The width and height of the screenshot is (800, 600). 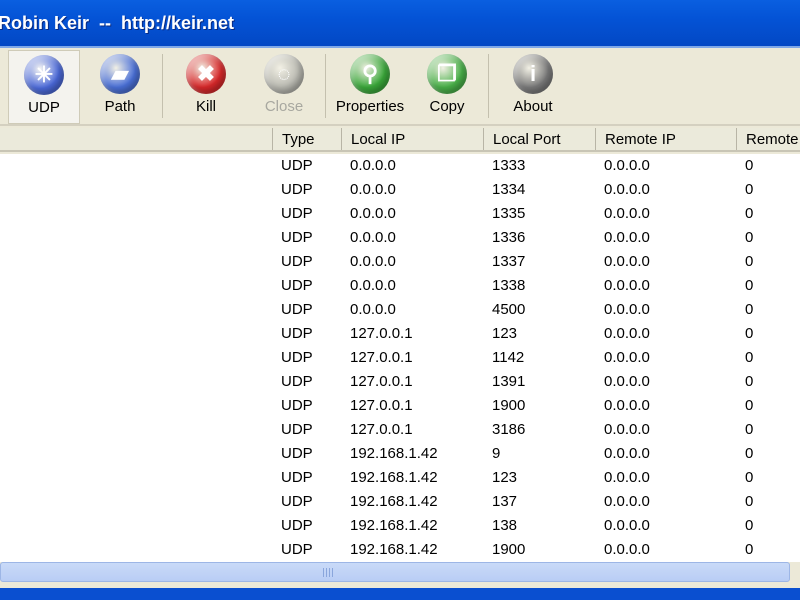 I want to click on table-row: UDP 127.0.0.1 3186 0.0.0.0 0, so click(x=400, y=430).